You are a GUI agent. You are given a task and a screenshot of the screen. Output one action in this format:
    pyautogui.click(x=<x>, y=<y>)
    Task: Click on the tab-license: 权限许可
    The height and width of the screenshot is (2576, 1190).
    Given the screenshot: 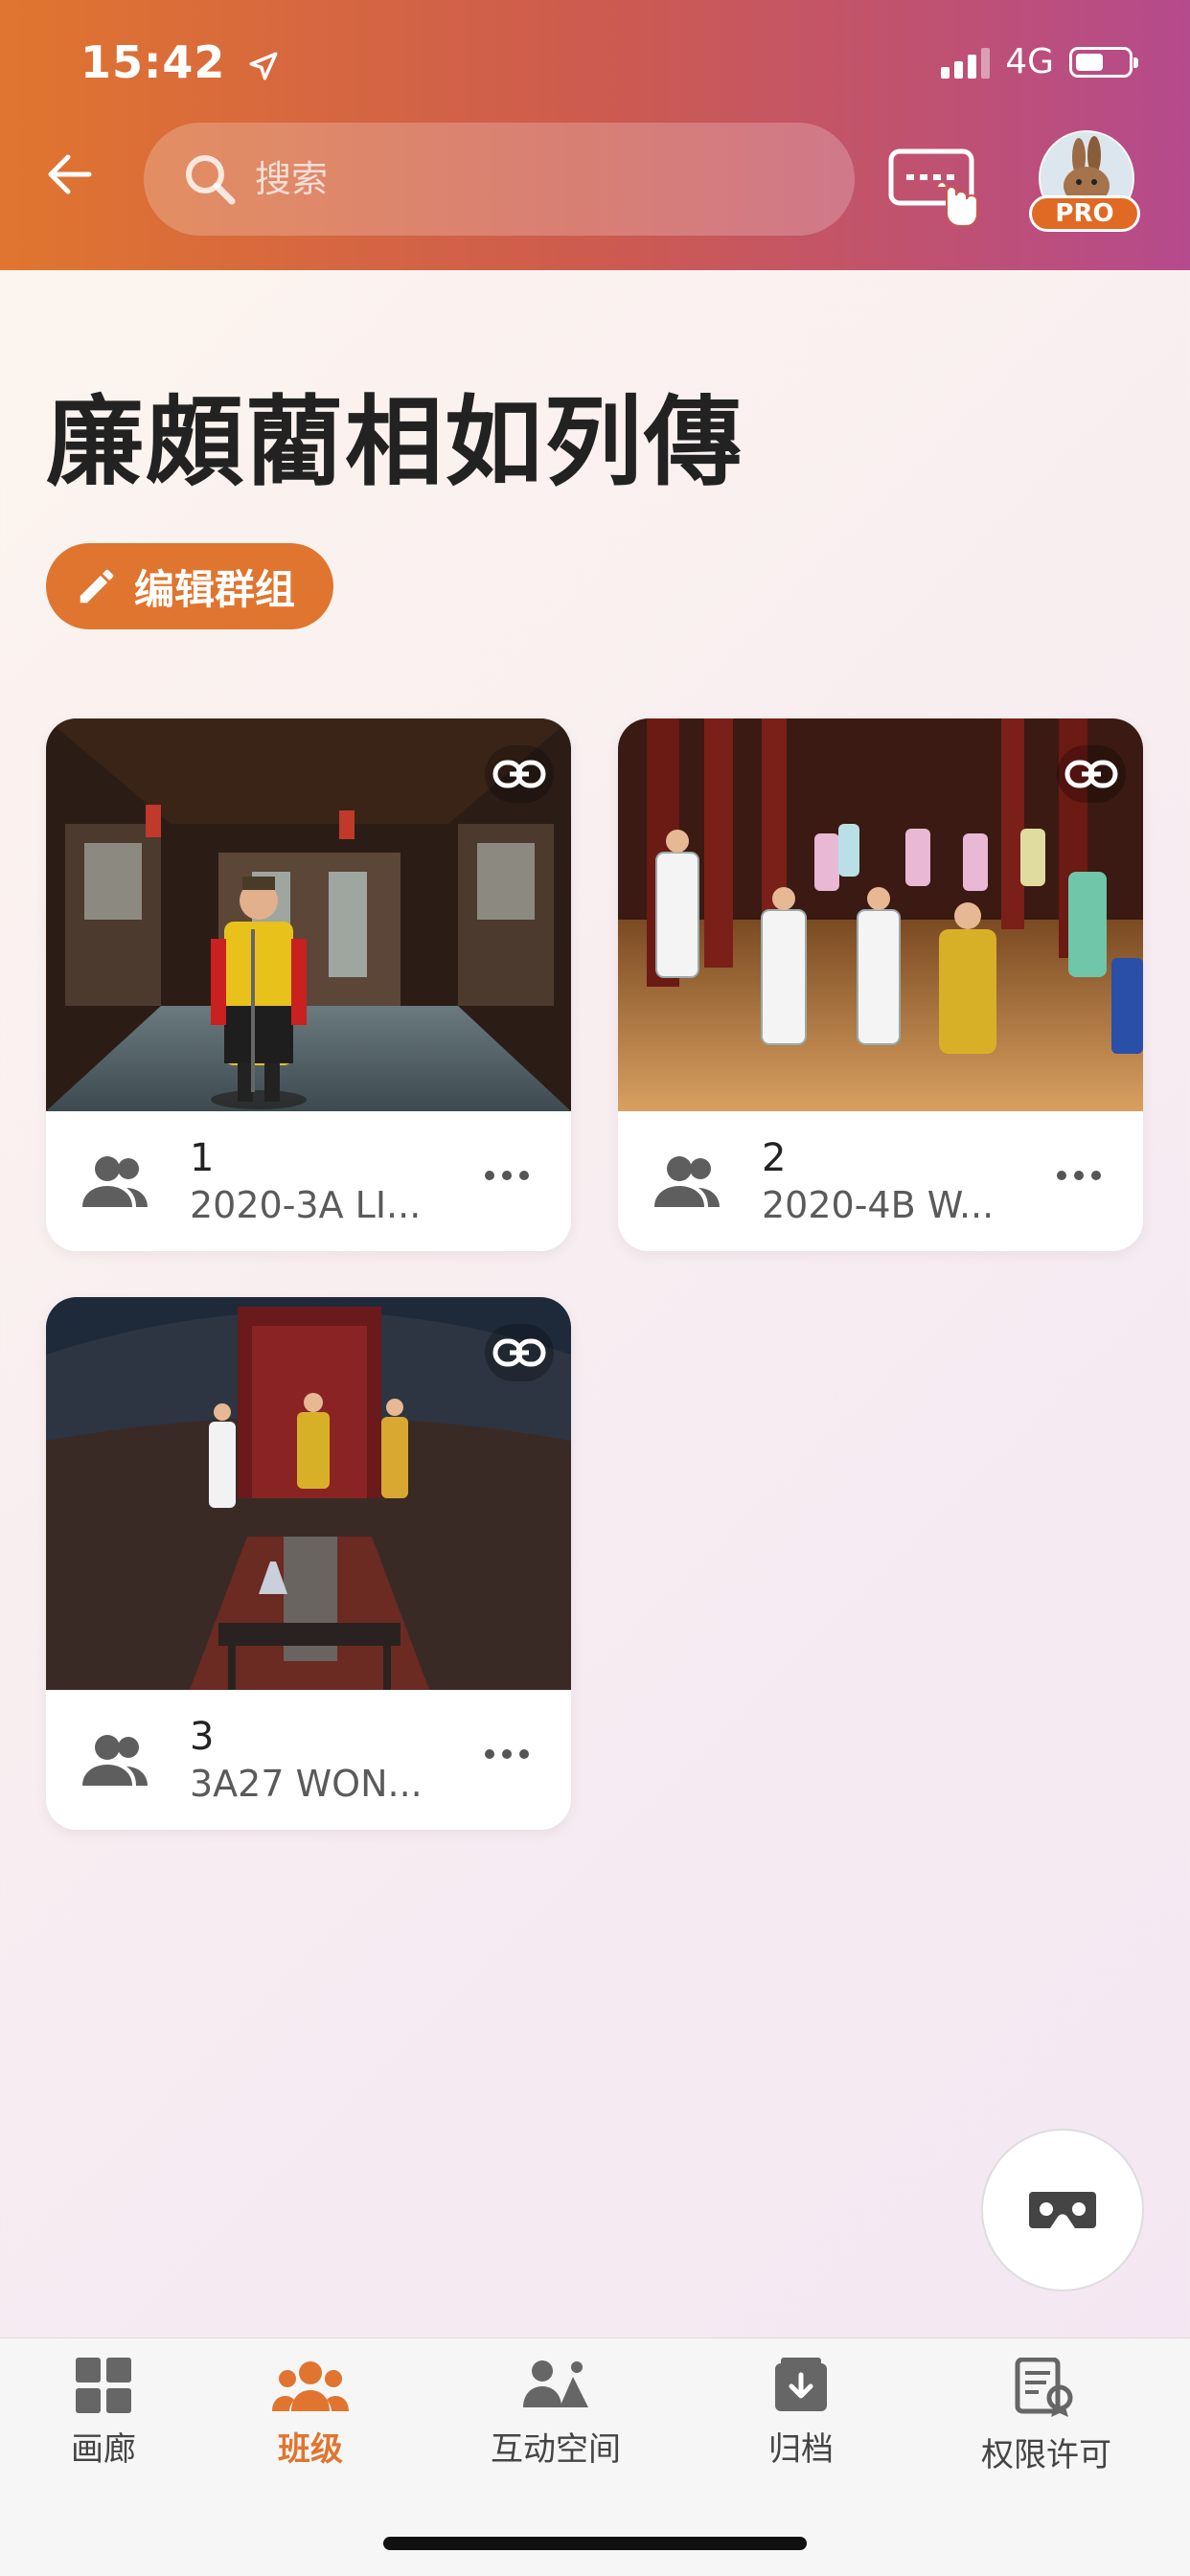 What is the action you would take?
    pyautogui.click(x=1046, y=2416)
    